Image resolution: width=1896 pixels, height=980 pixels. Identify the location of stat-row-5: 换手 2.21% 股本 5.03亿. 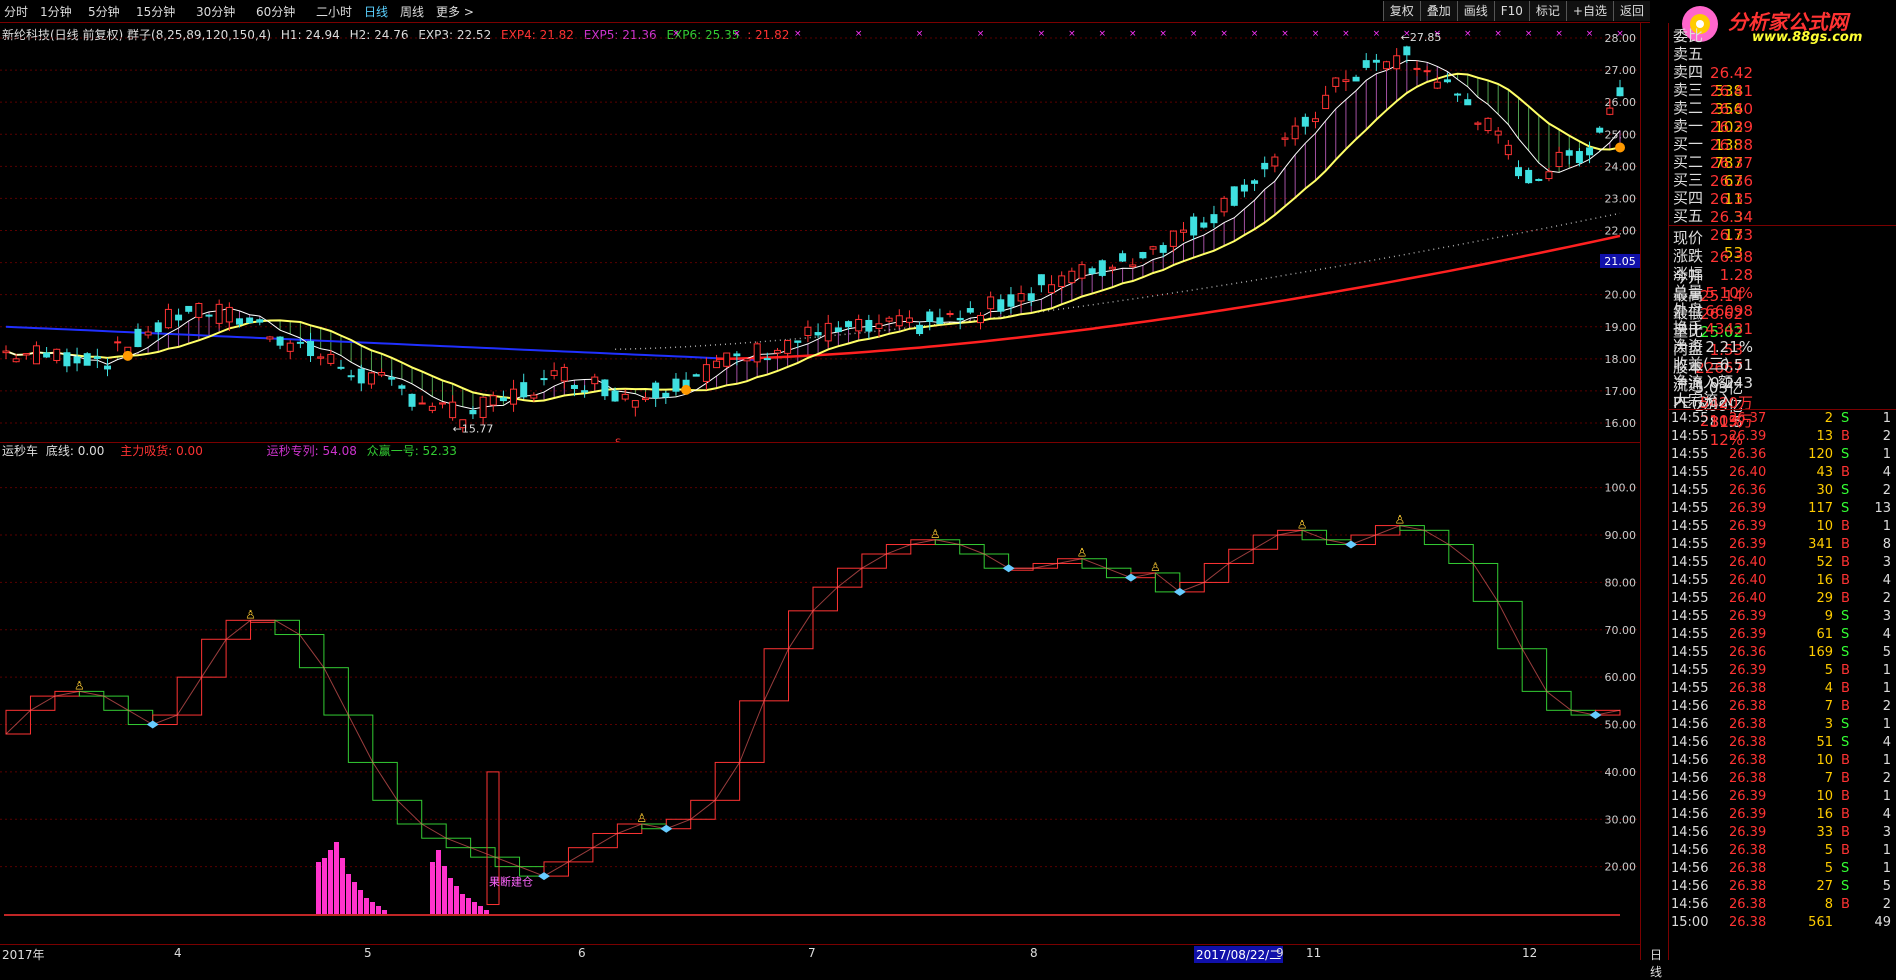
(1784, 357).